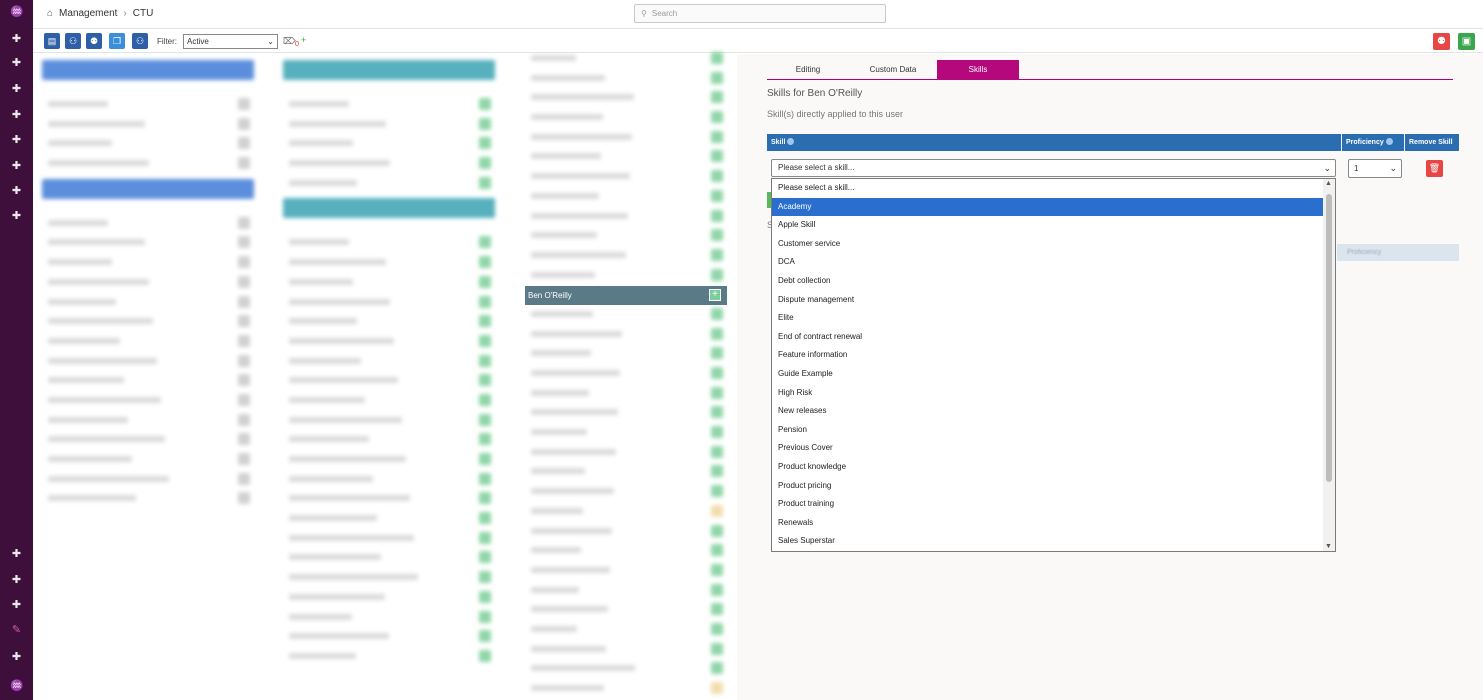  Describe the element at coordinates (1047, 244) in the screenshot. I see `skill-option: Customer service` at that location.